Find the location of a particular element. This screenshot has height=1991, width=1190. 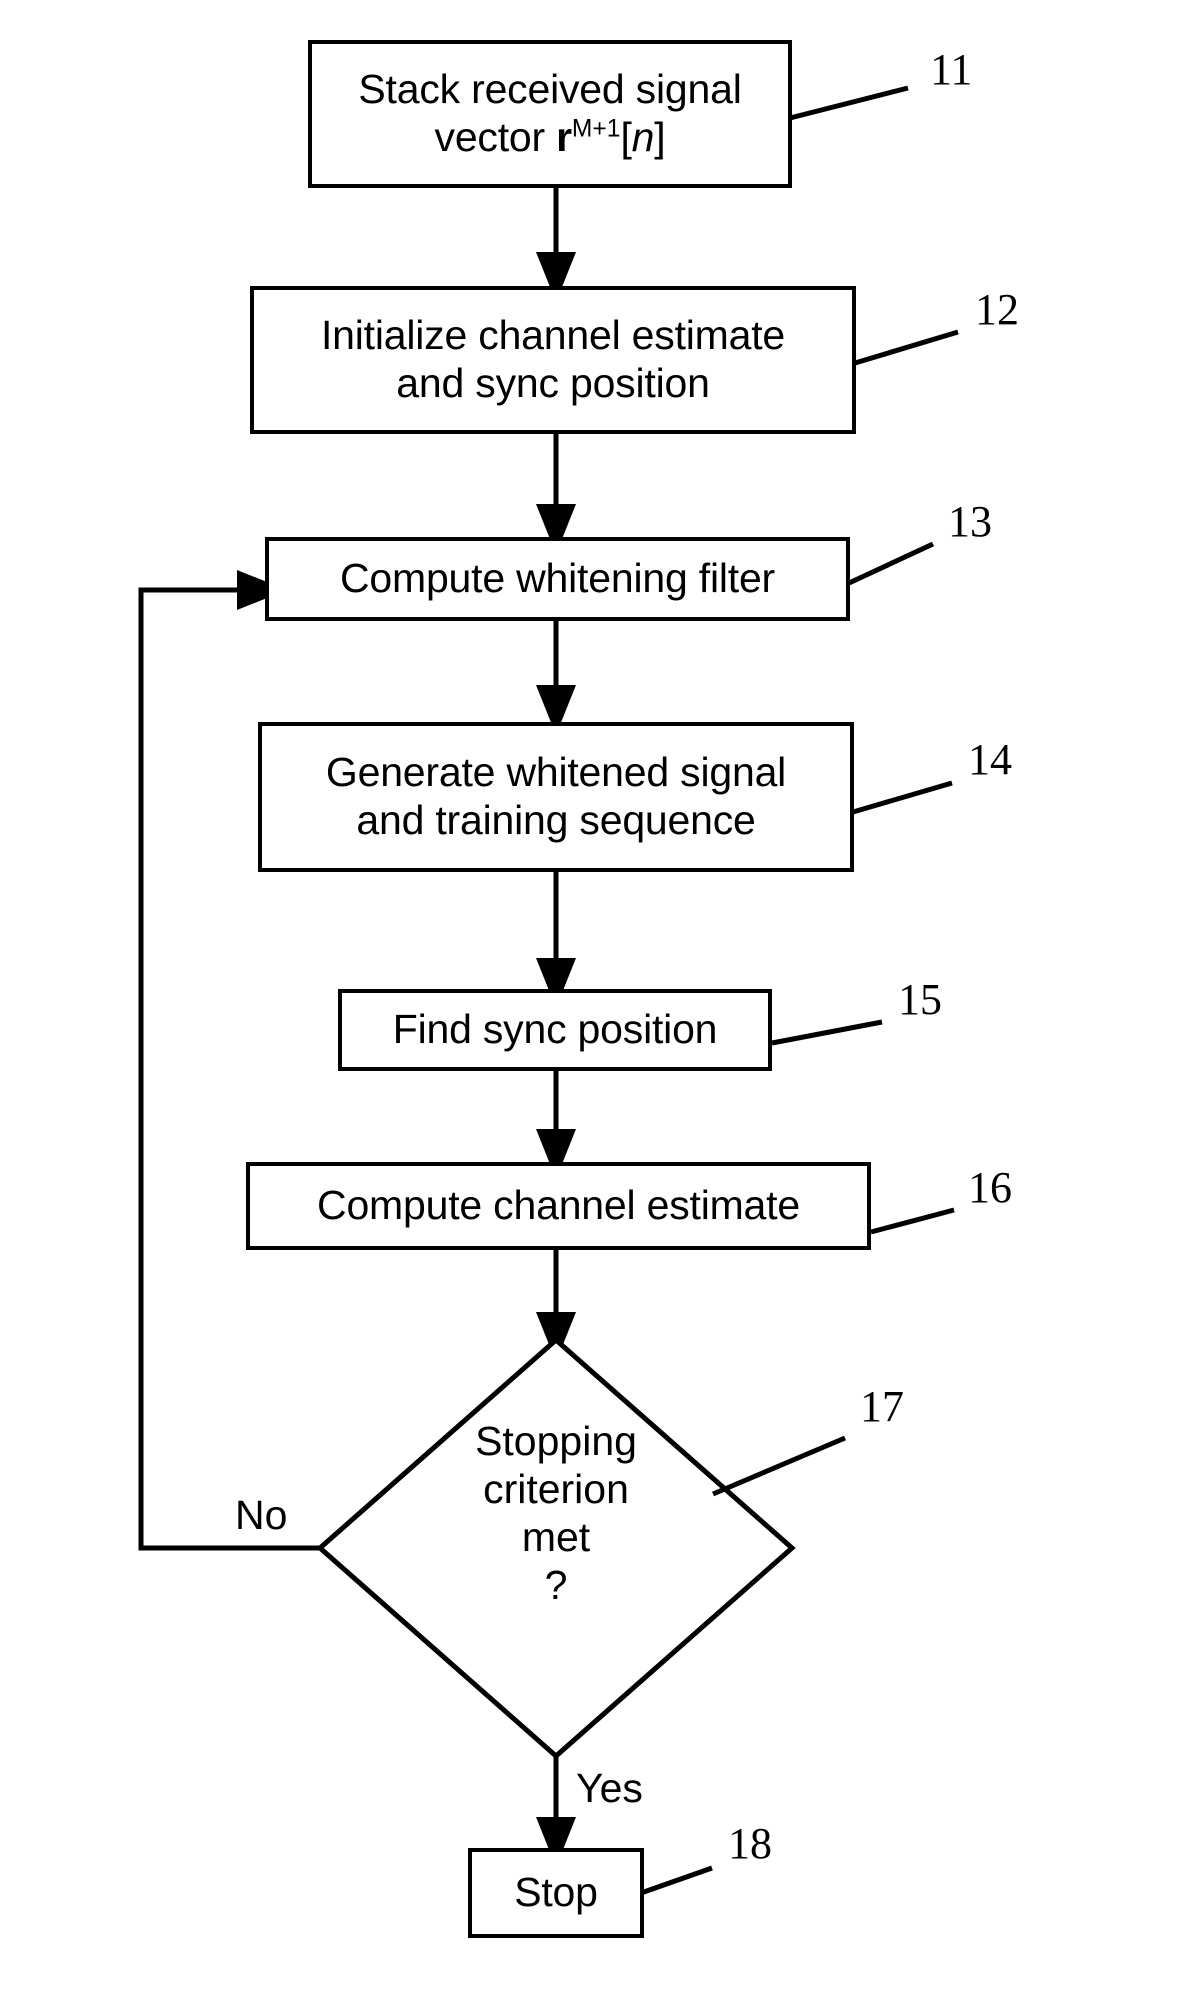

process-node-stack-received-signal: Stack received signal vector rM+1[n] is located at coordinates (550, 114).